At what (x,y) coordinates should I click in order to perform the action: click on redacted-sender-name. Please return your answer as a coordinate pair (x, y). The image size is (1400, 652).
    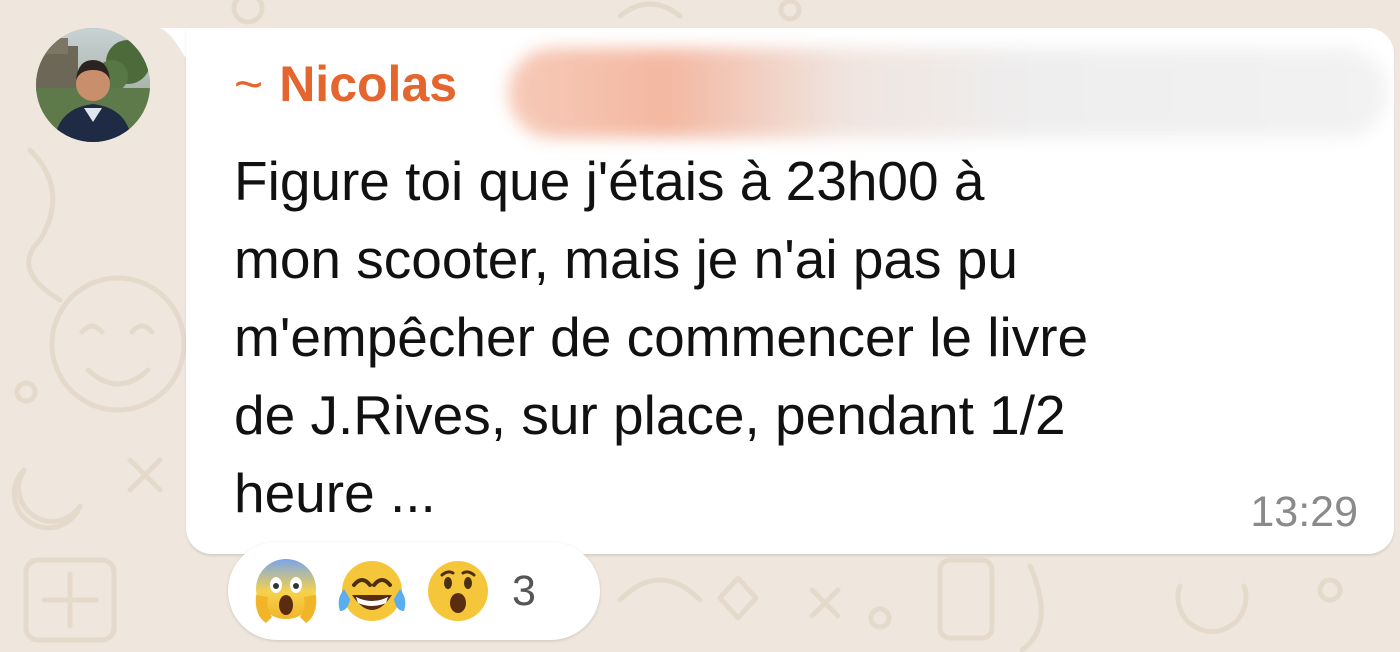
    Looking at the image, I should click on (948, 93).